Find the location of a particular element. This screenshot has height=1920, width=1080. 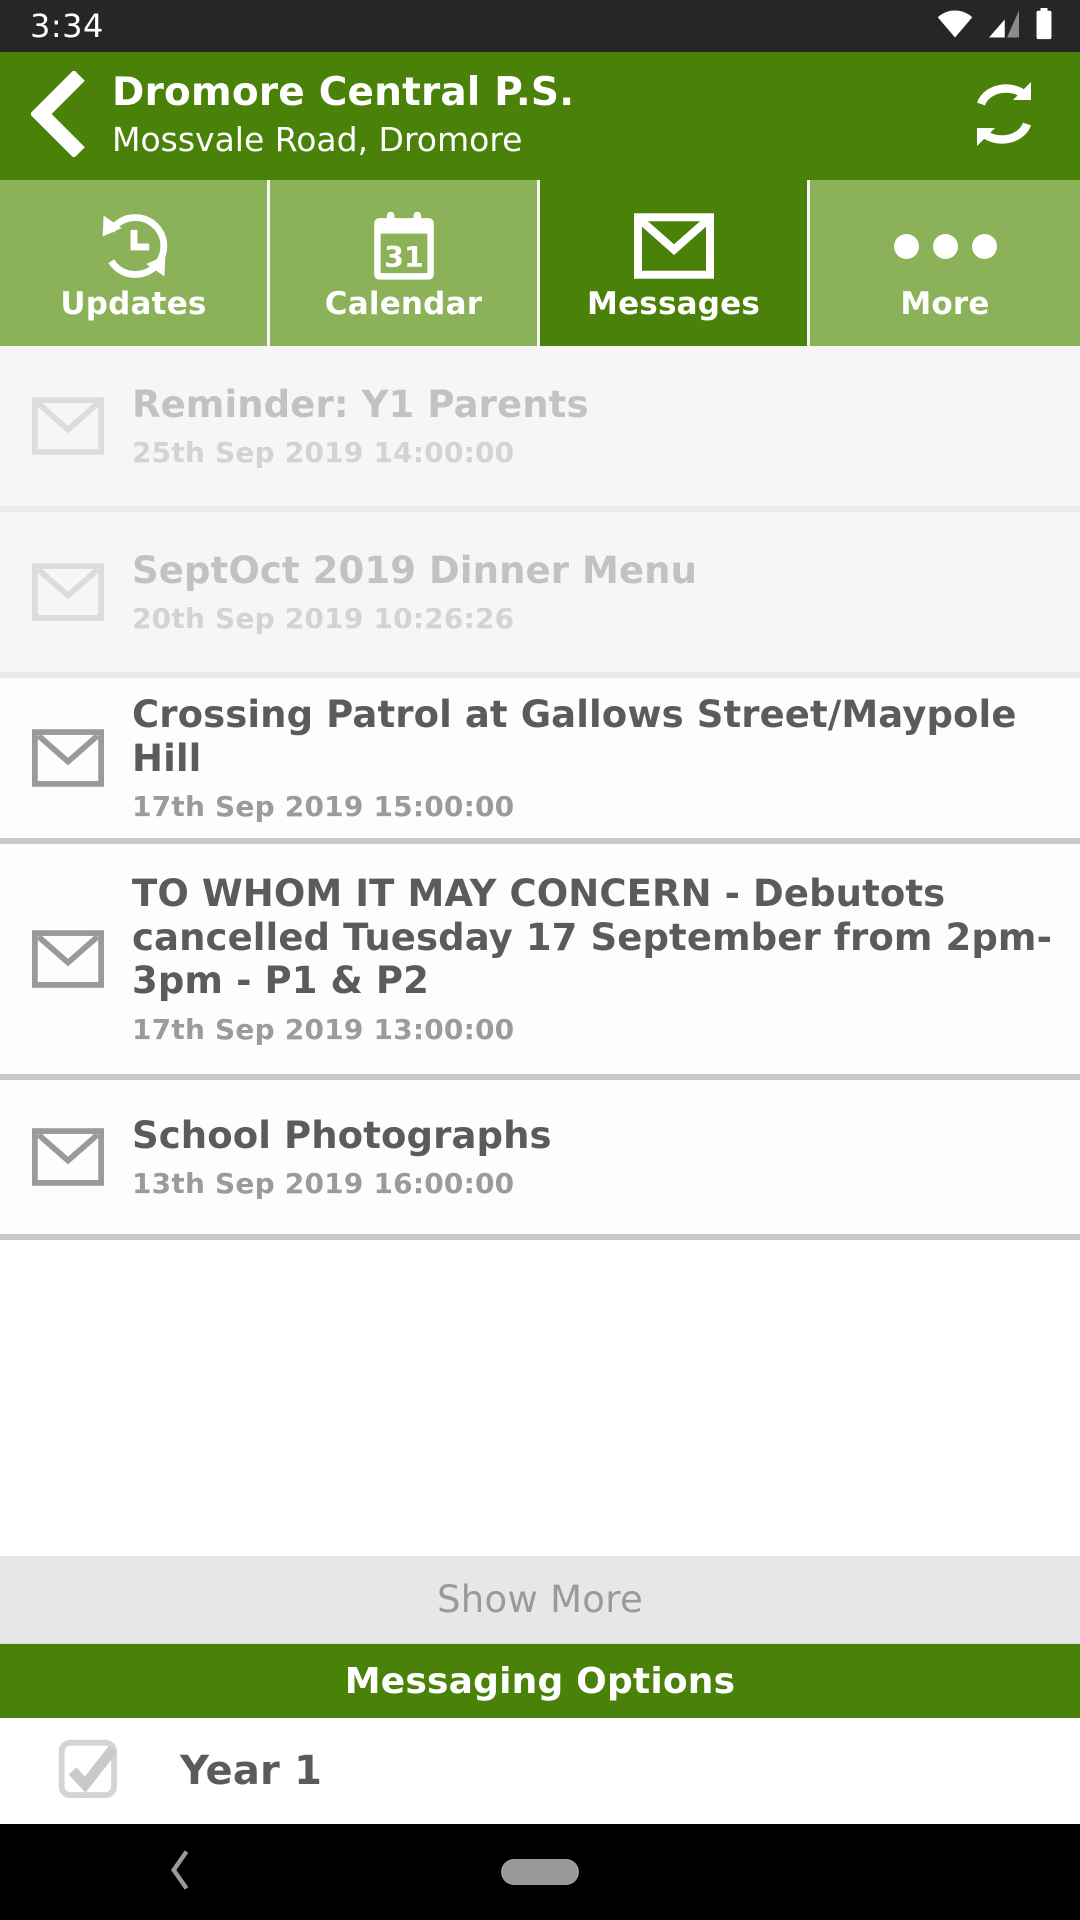

tab-calendar-label: Calendar is located at coordinates (403, 304).